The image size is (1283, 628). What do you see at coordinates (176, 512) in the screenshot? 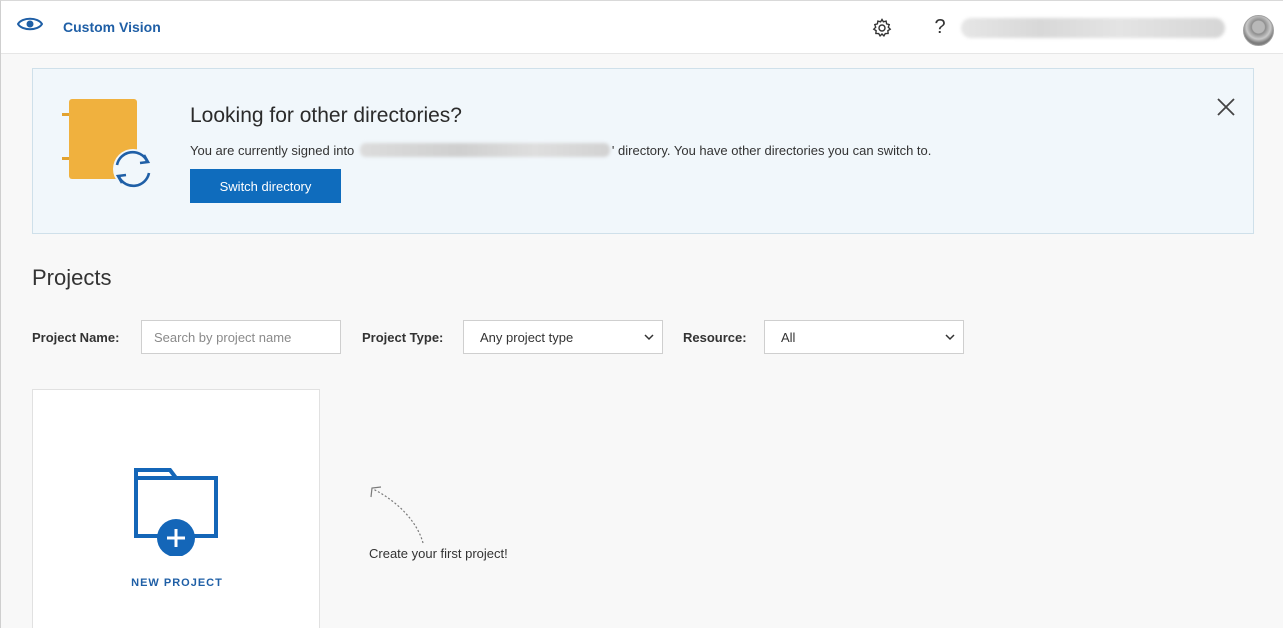
I see `new-folder-icon` at bounding box center [176, 512].